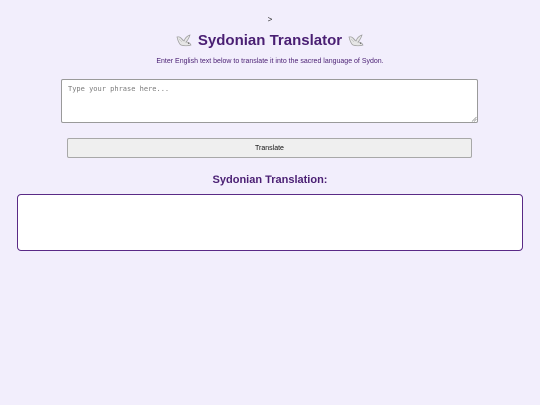 This screenshot has height=405, width=540. I want to click on page-title: Sydonian Translator, so click(270, 40).